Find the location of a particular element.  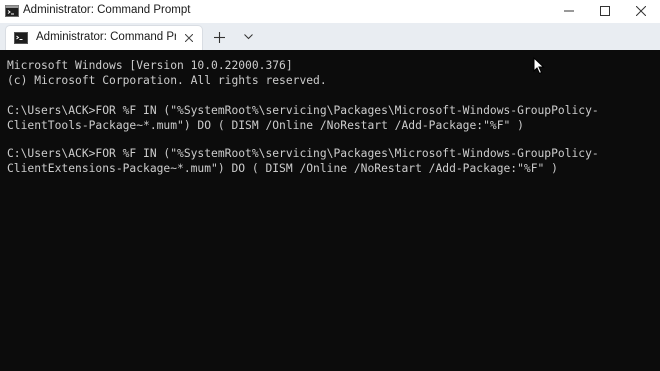

tab-command-prompt: Administrator: Command Prompt is located at coordinates (104, 38).